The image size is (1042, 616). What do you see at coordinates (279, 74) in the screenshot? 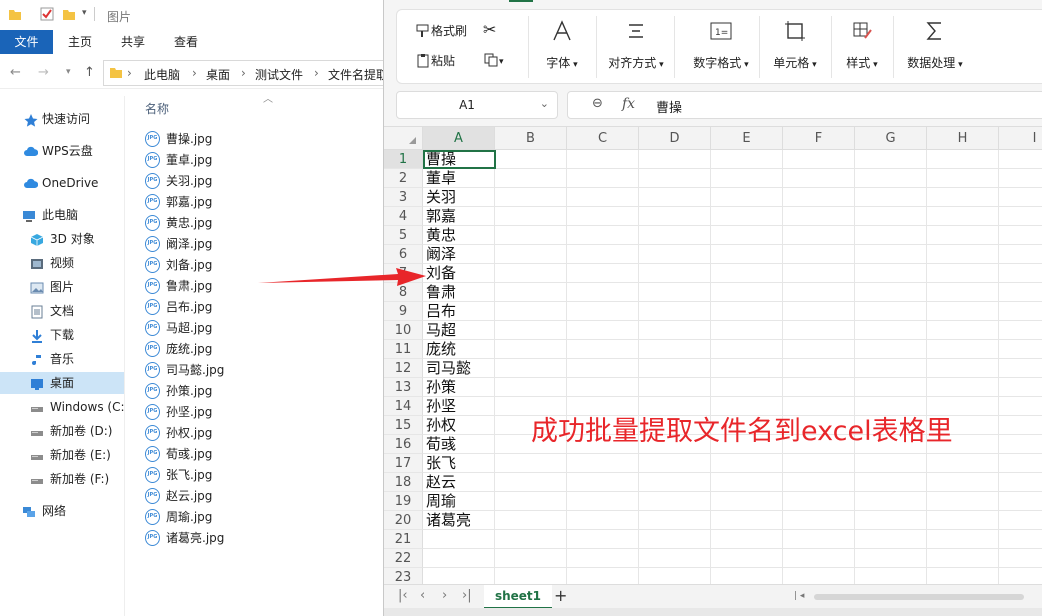
I see `breadcrumb-test-files: 测试文件` at bounding box center [279, 74].